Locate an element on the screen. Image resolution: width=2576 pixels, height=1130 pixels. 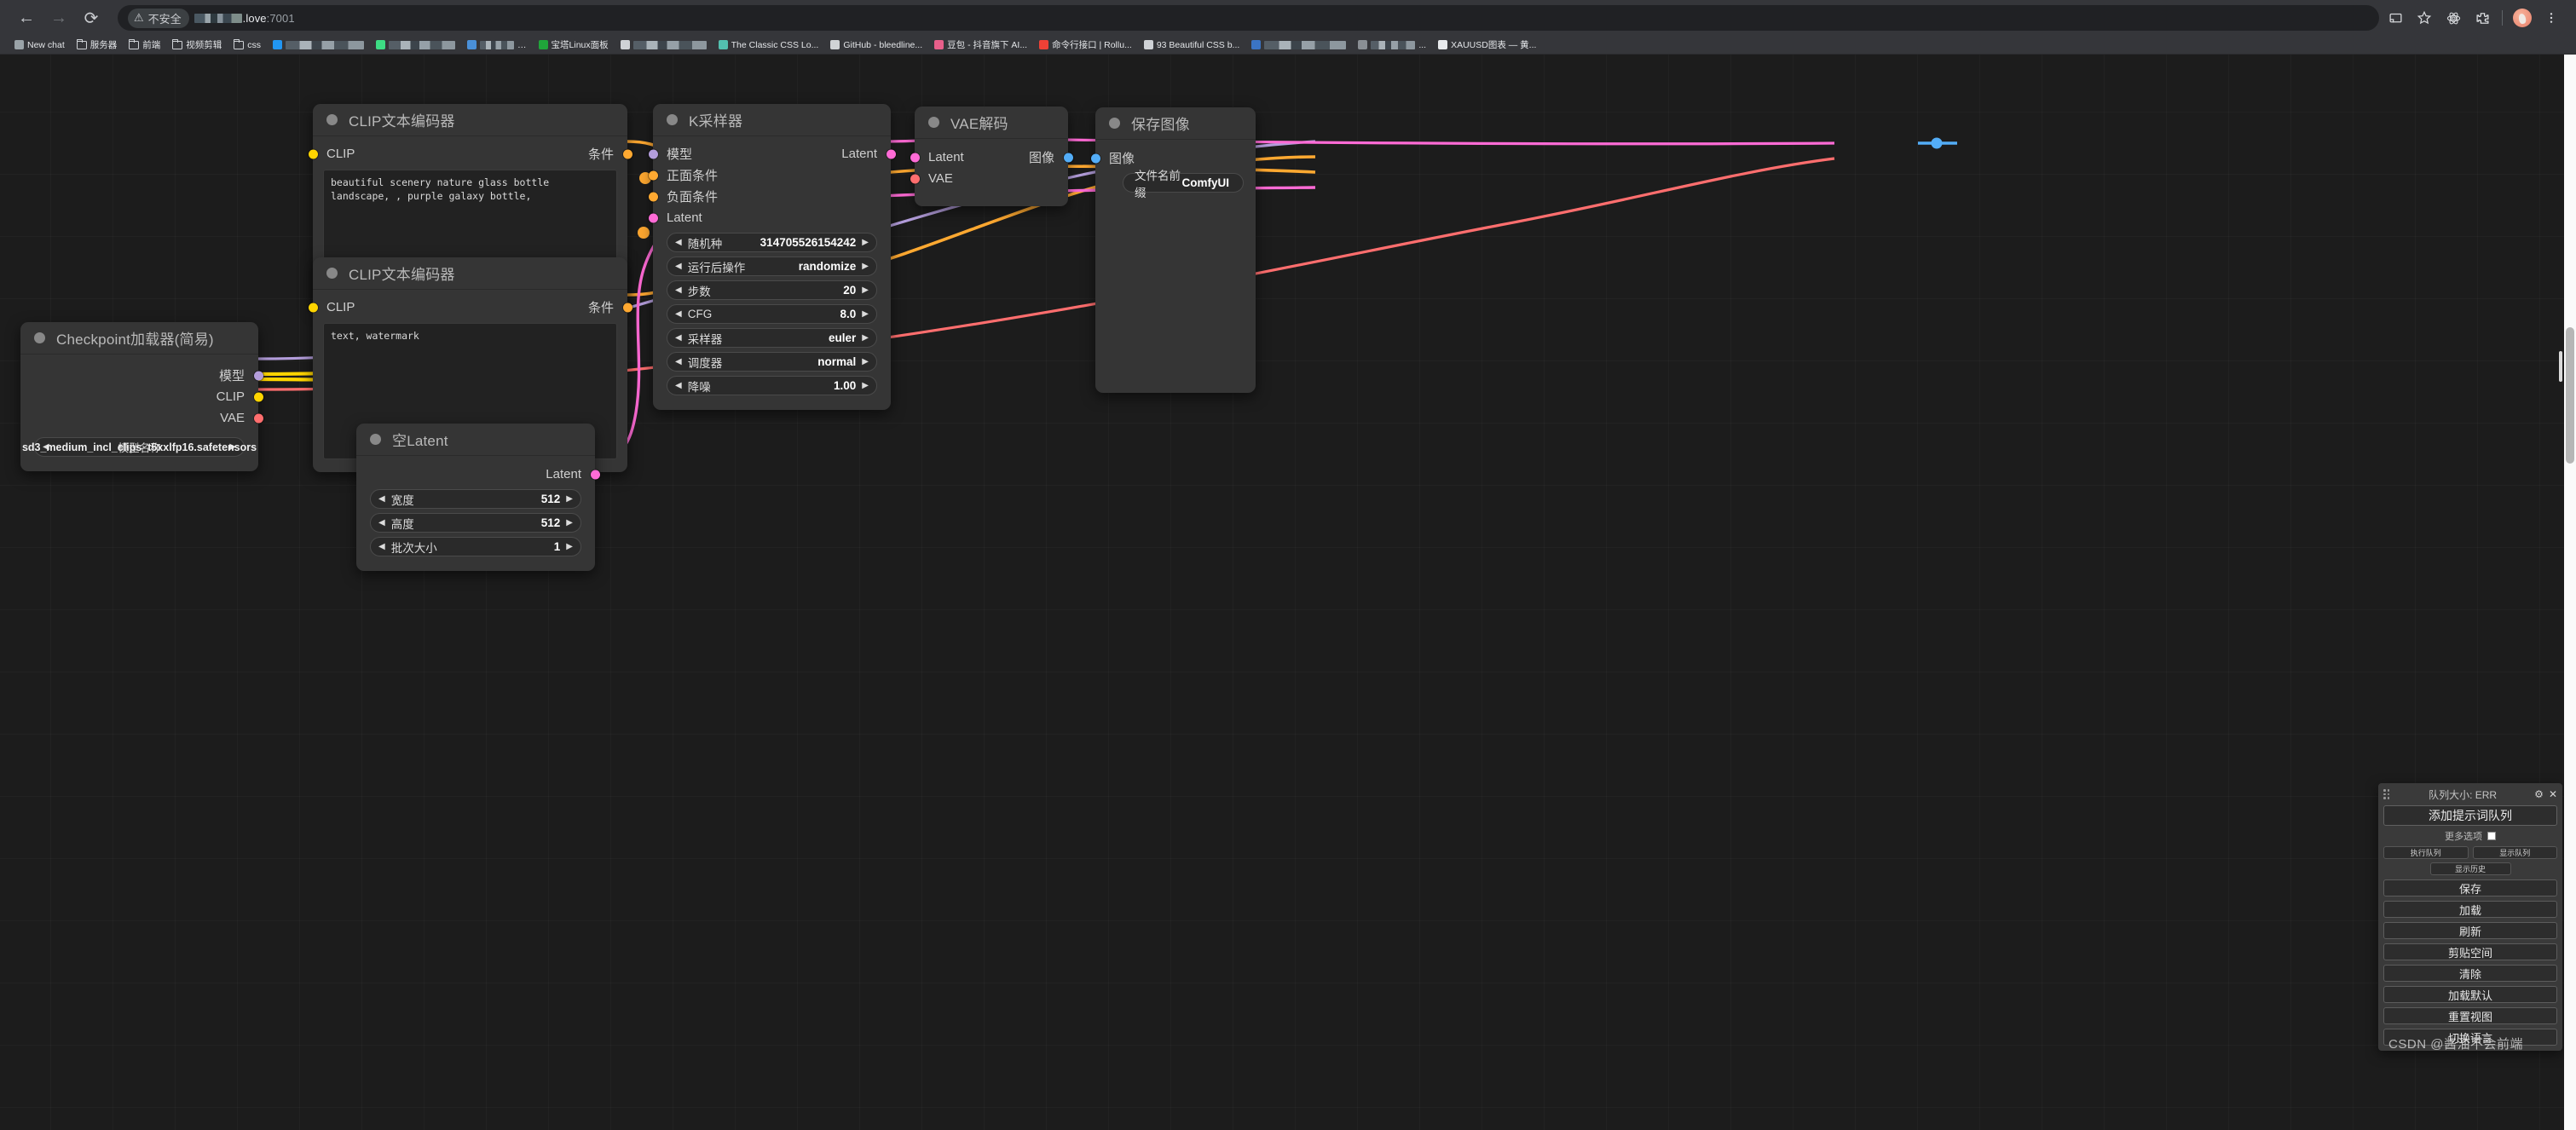
extra-options-row: 更多选项 is located at coordinates (2470, 836).